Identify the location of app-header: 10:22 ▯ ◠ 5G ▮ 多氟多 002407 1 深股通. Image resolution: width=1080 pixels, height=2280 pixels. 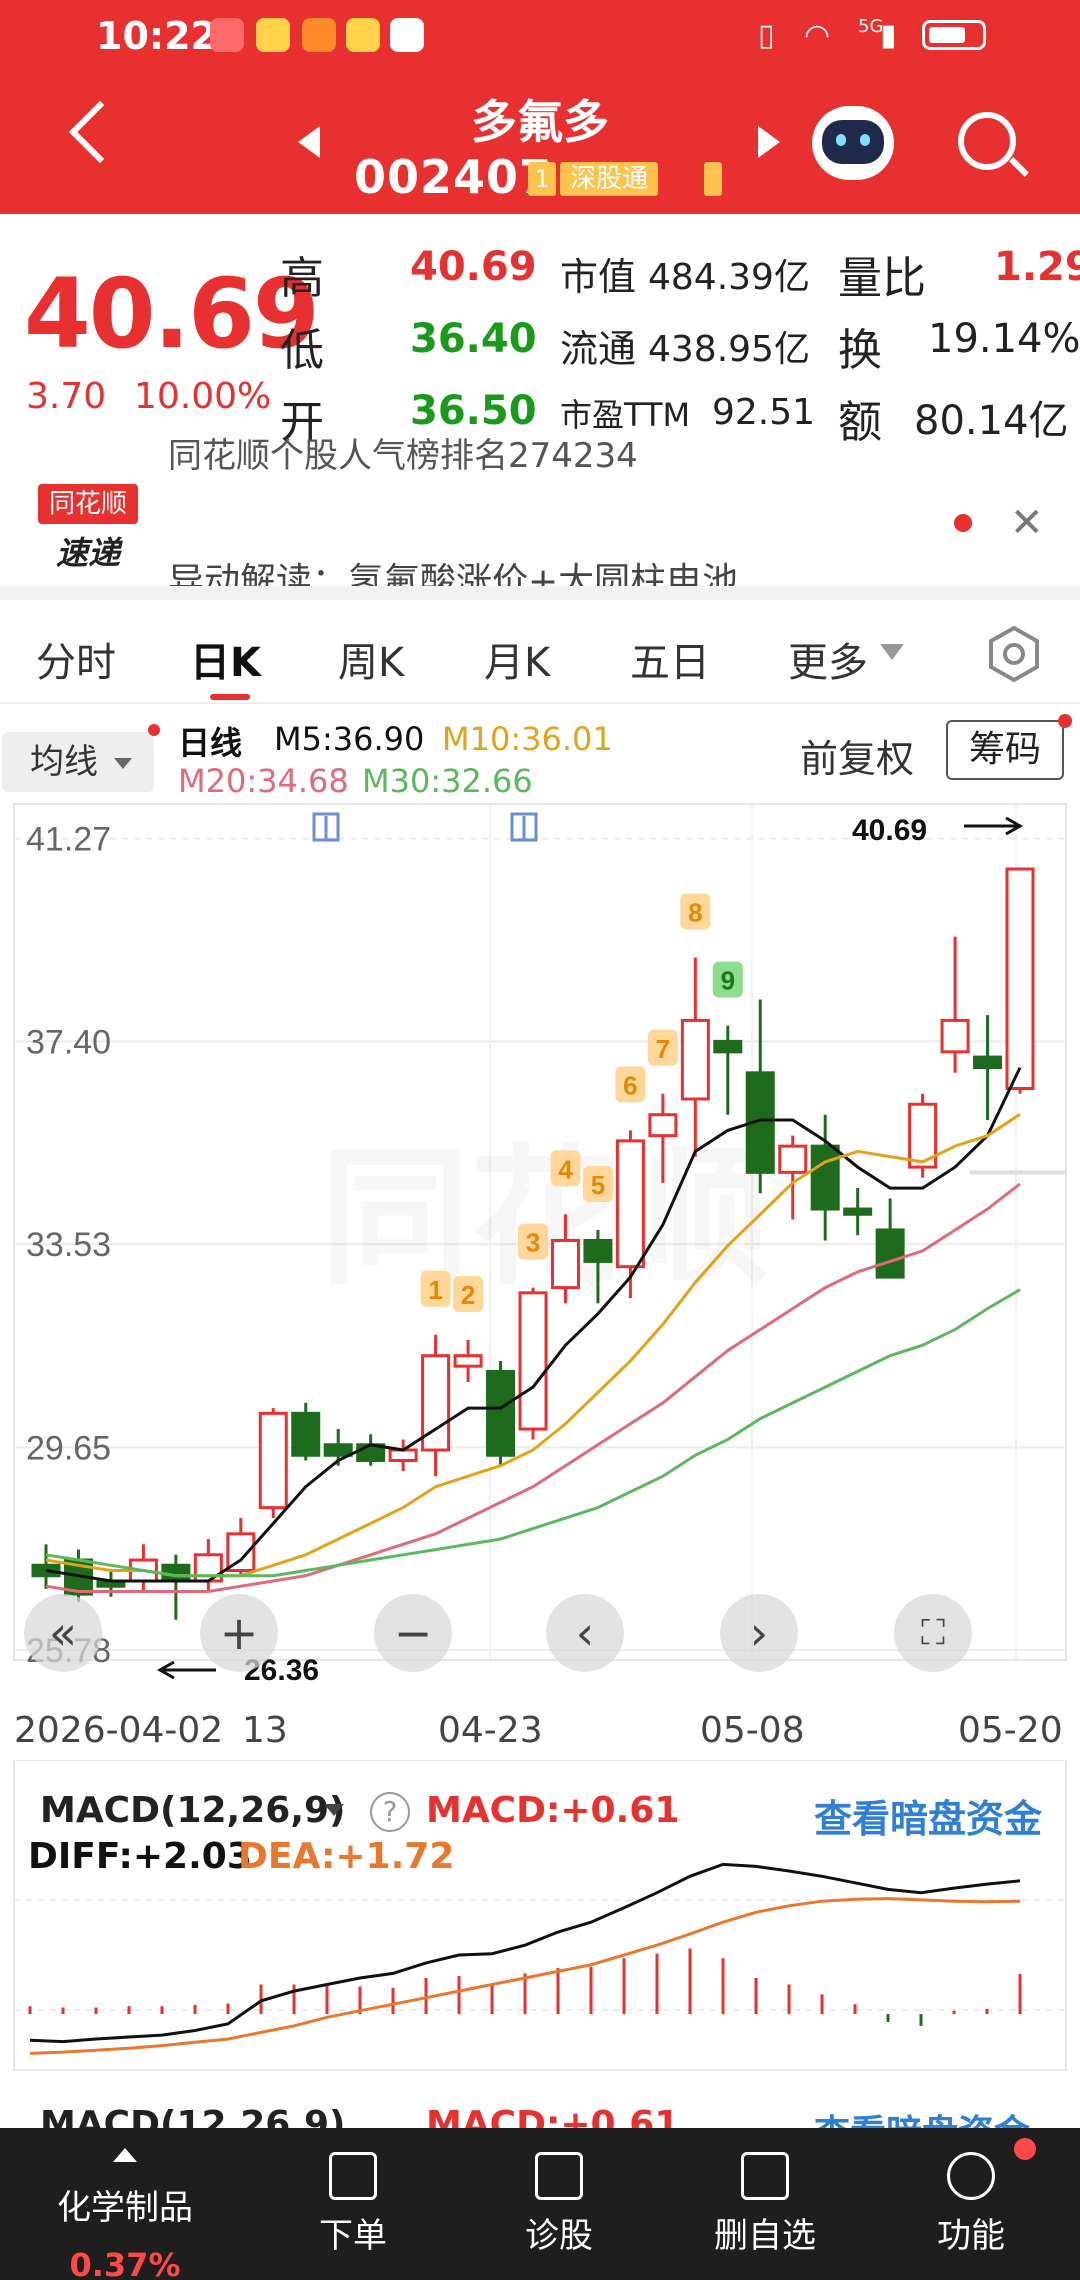
(540, 107).